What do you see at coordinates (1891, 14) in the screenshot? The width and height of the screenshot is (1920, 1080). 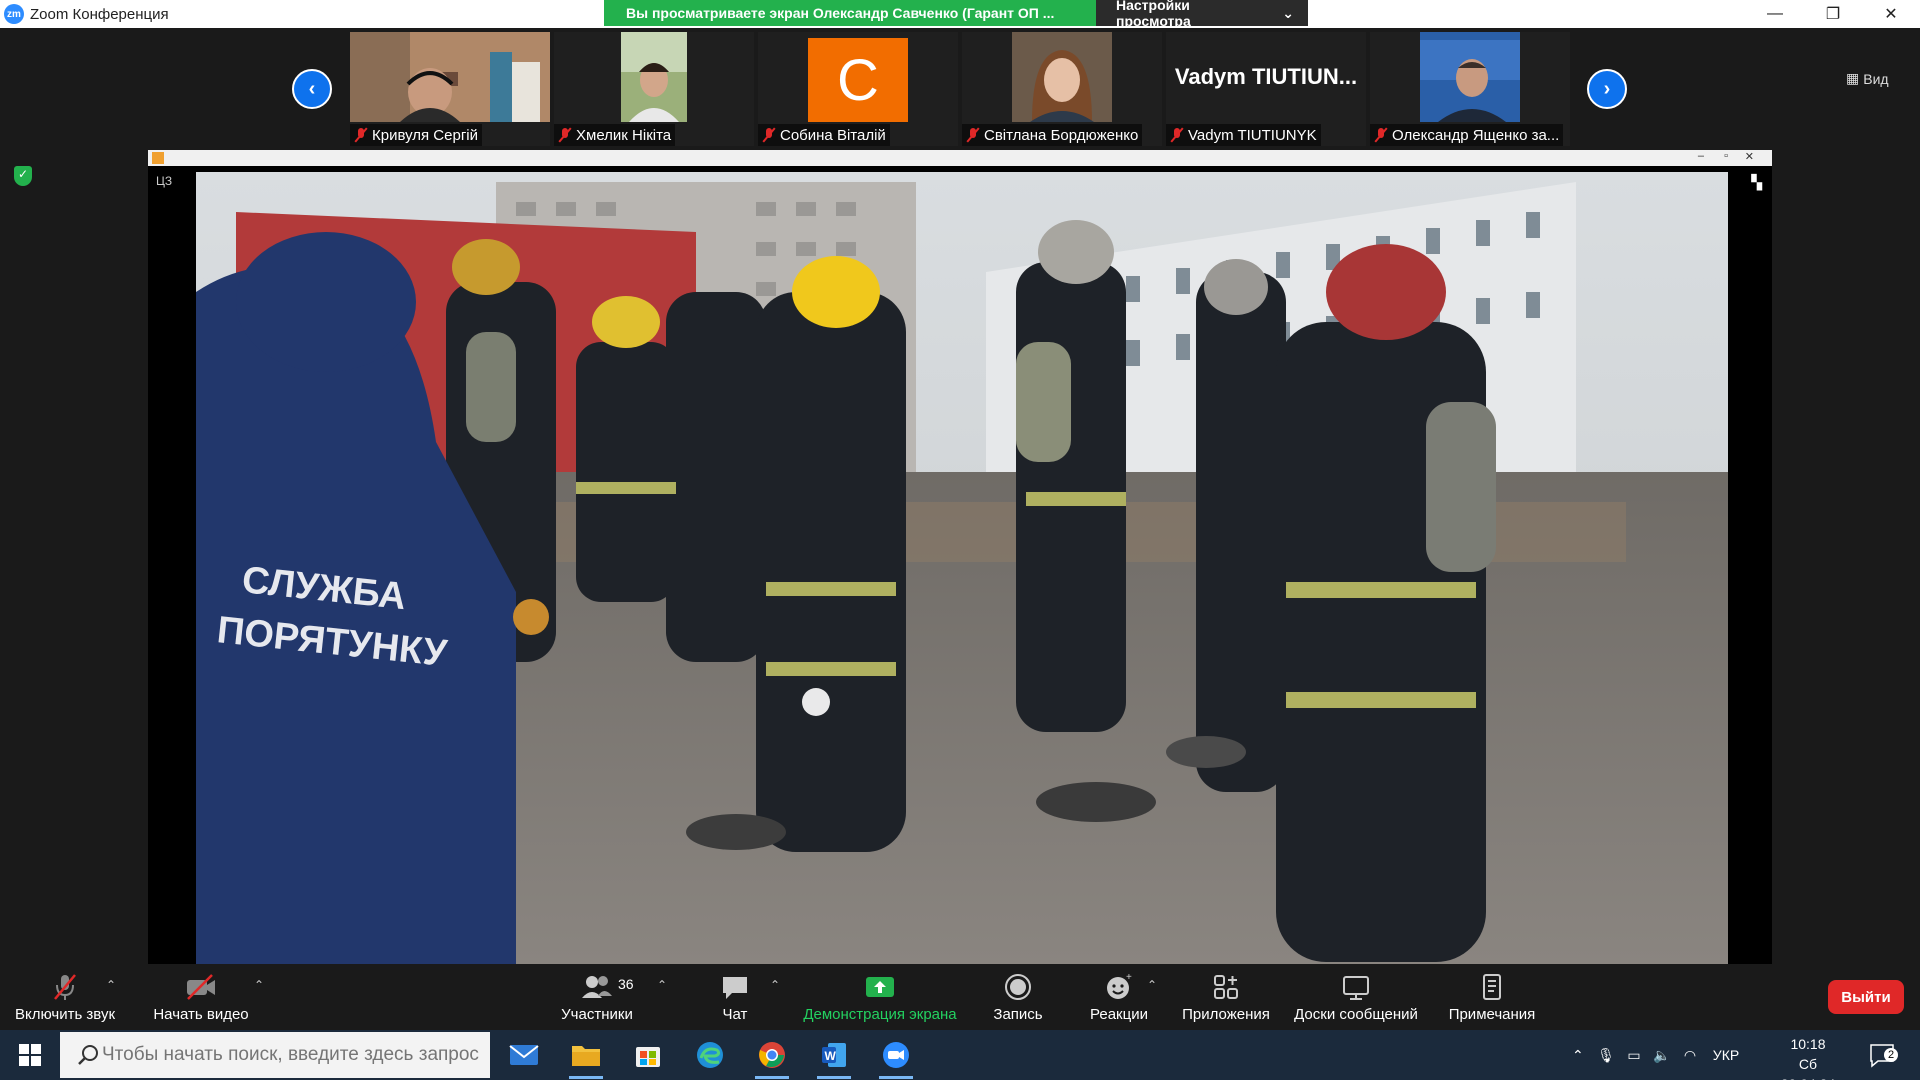 I see `close-button: ✕` at bounding box center [1891, 14].